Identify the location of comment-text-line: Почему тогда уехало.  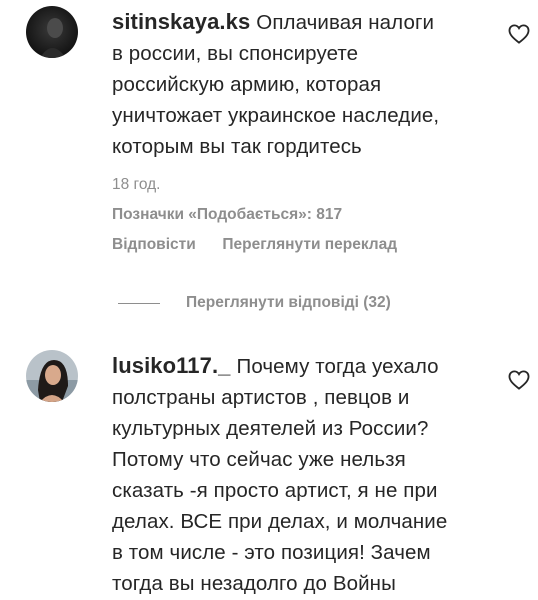
(337, 366).